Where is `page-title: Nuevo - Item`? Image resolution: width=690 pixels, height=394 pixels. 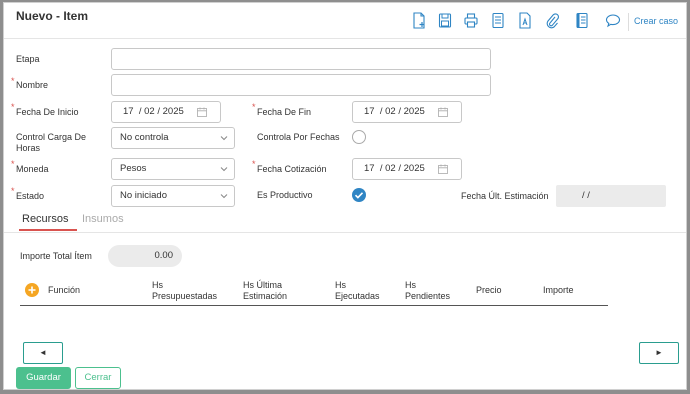
page-title: Nuevo - Item is located at coordinates (52, 16).